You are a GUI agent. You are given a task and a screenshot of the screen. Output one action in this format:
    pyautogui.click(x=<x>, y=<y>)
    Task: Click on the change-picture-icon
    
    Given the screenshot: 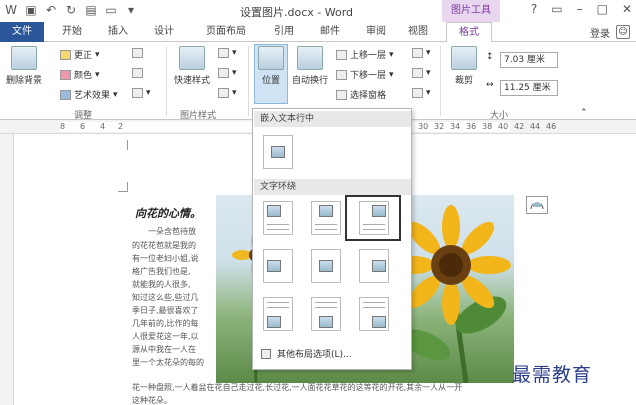 What is the action you would take?
    pyautogui.click(x=137, y=73)
    